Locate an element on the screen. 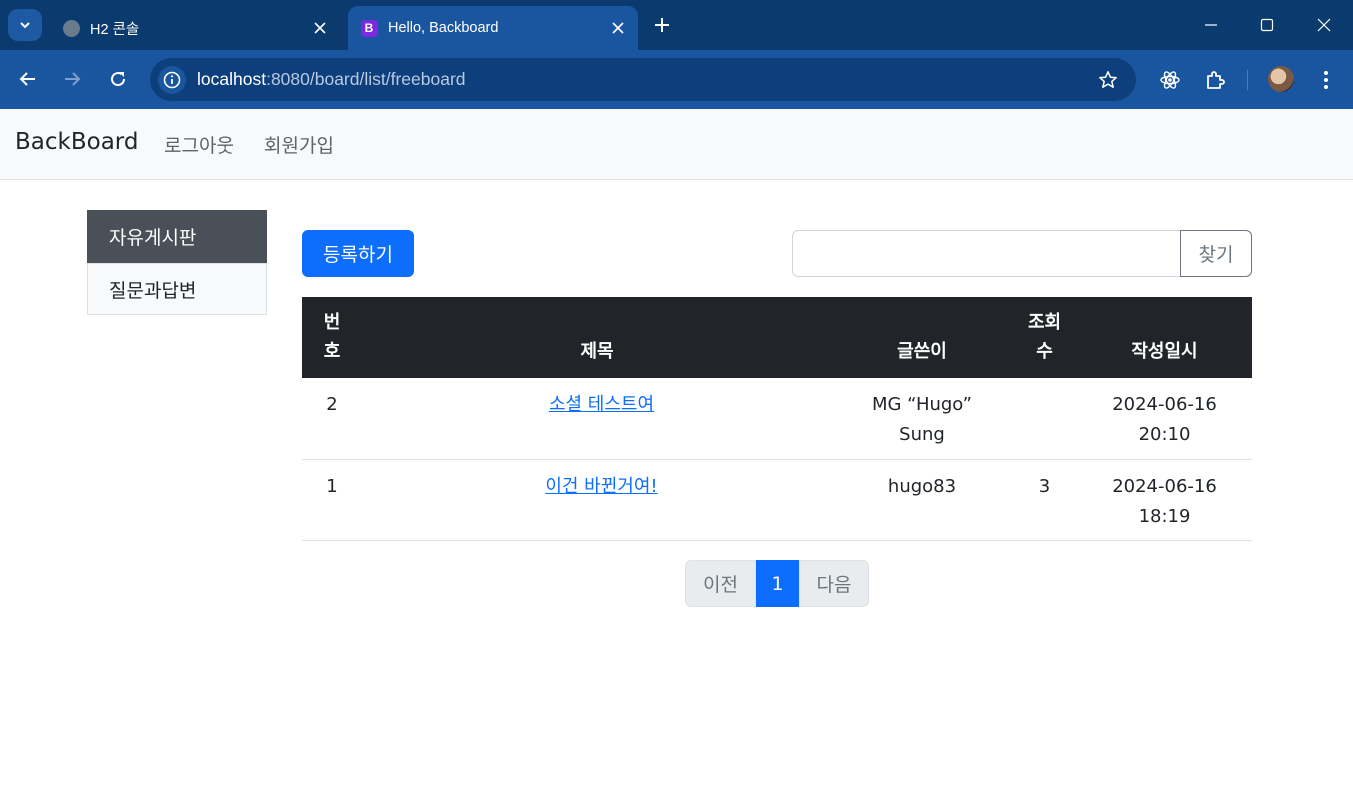 This screenshot has width=1353, height=803. category-sidebar: 자유게시판 질문과답변 is located at coordinates (177, 262).